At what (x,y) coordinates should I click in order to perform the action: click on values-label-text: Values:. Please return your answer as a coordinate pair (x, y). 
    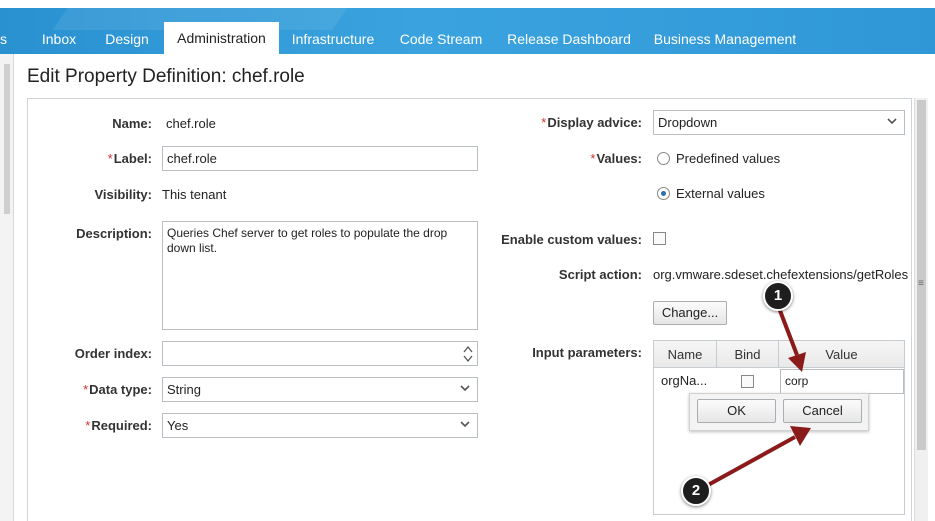
    Looking at the image, I should click on (619, 158).